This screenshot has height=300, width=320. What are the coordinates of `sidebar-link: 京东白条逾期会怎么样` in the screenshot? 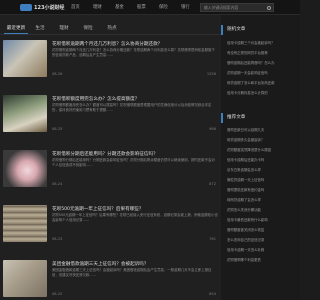 It's located at (262, 170).